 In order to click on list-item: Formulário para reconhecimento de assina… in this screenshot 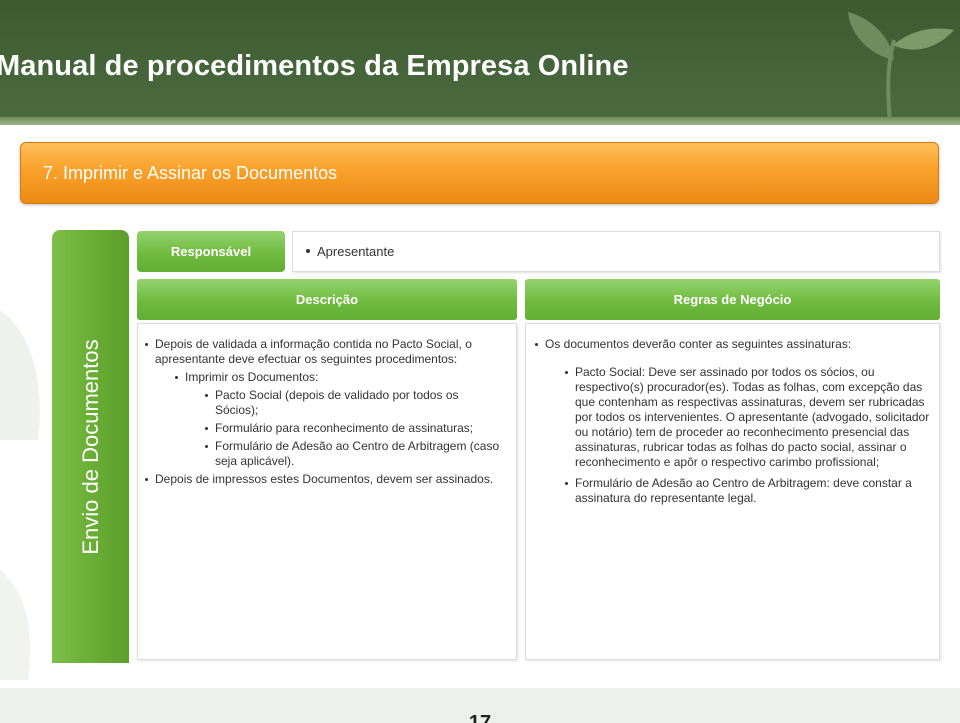, I will do `click(319, 428)`.